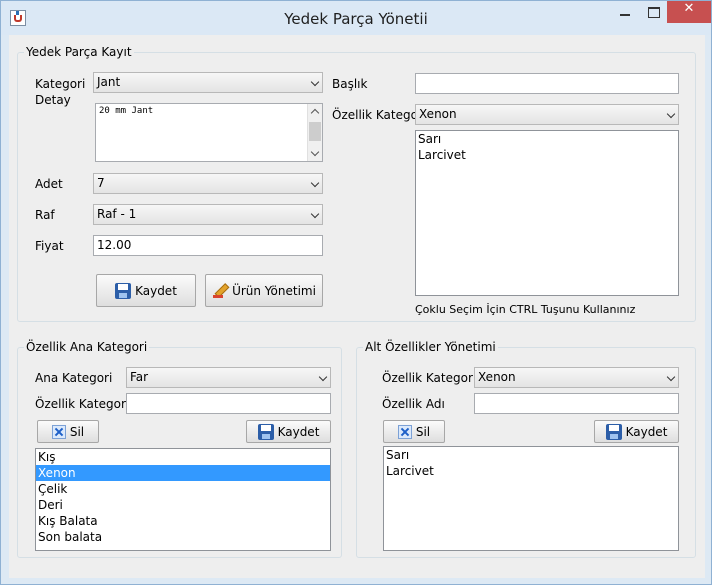 This screenshot has width=712, height=585. Describe the element at coordinates (430, 347) in the screenshot. I see `group-title: Alt Özellikler Yönetimi` at that location.